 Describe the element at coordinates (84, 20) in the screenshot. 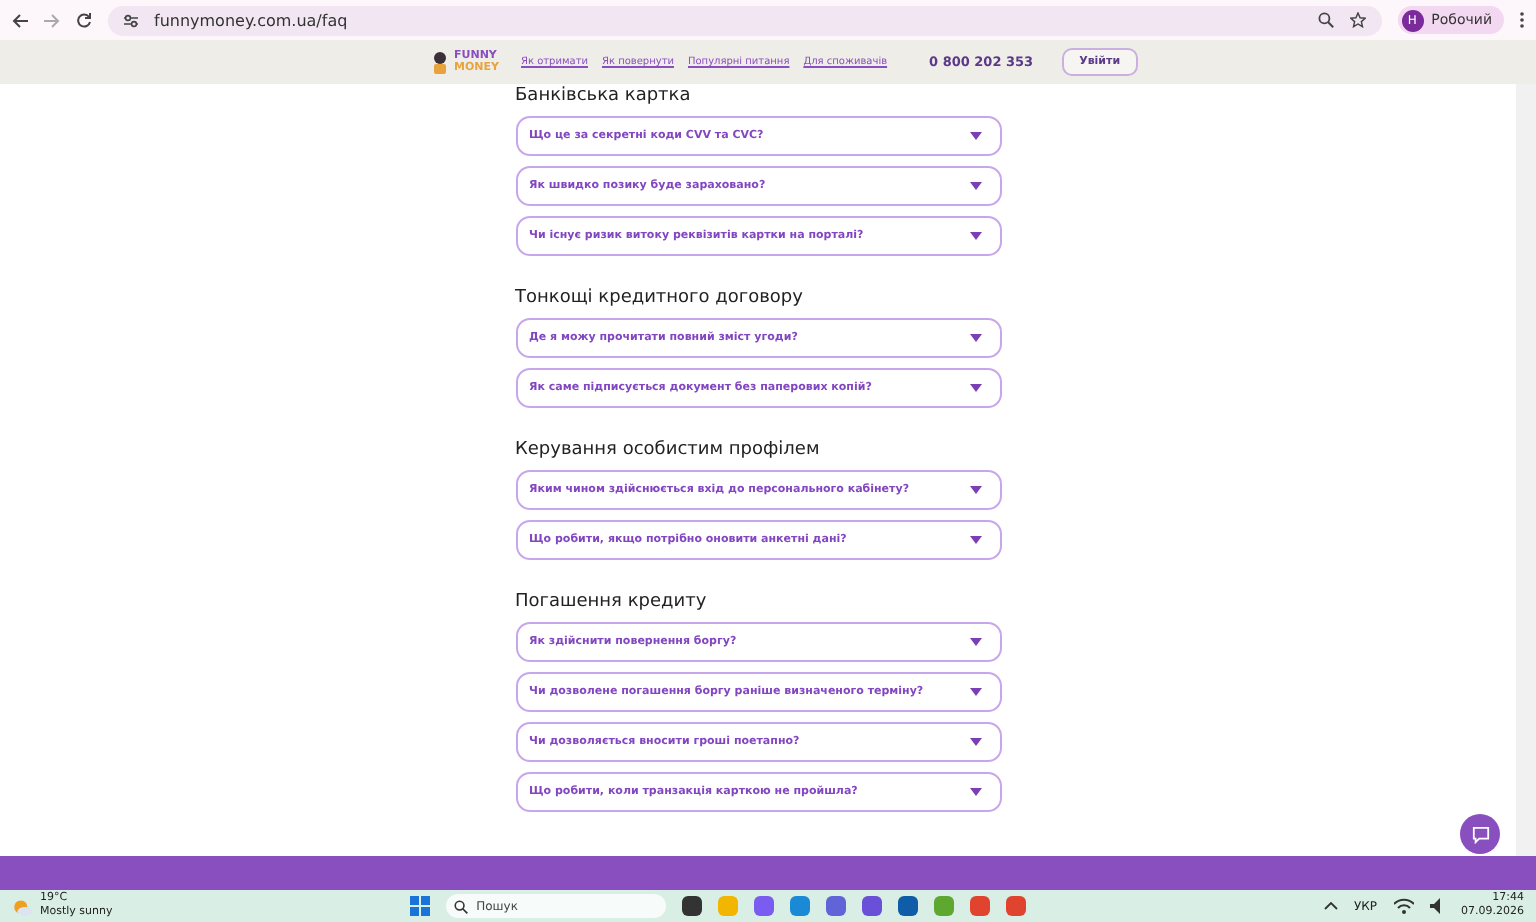

I see `reload-icon` at that location.